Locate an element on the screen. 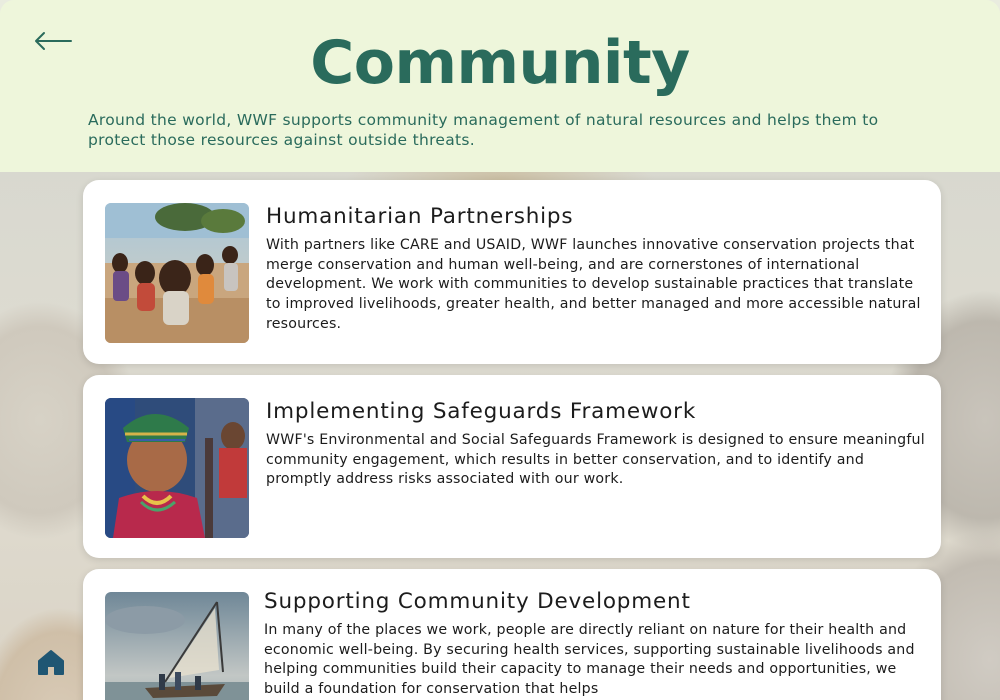 Image resolution: width=1000 pixels, height=700 pixels. card-image-woman is located at coordinates (177, 468).